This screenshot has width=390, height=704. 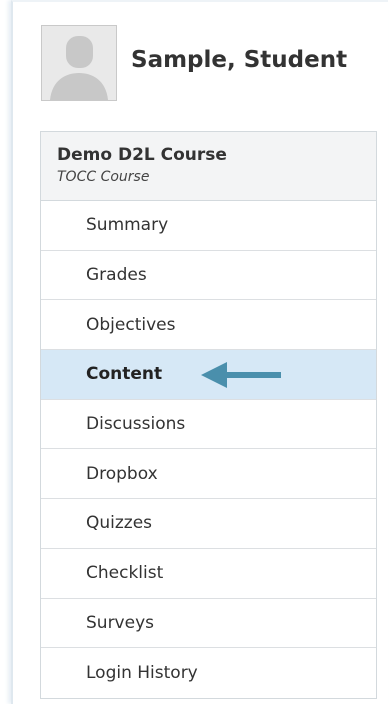 I want to click on nav-item-quizzes: Quizzes, so click(x=208, y=524).